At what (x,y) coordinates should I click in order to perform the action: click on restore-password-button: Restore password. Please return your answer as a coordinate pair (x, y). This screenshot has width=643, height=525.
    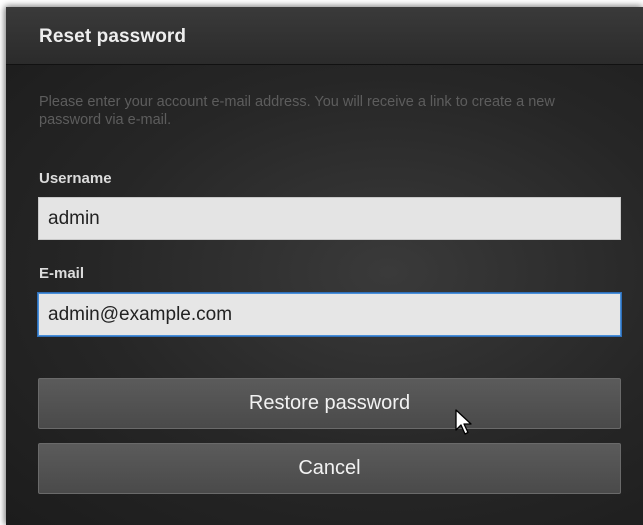
    Looking at the image, I should click on (329, 403).